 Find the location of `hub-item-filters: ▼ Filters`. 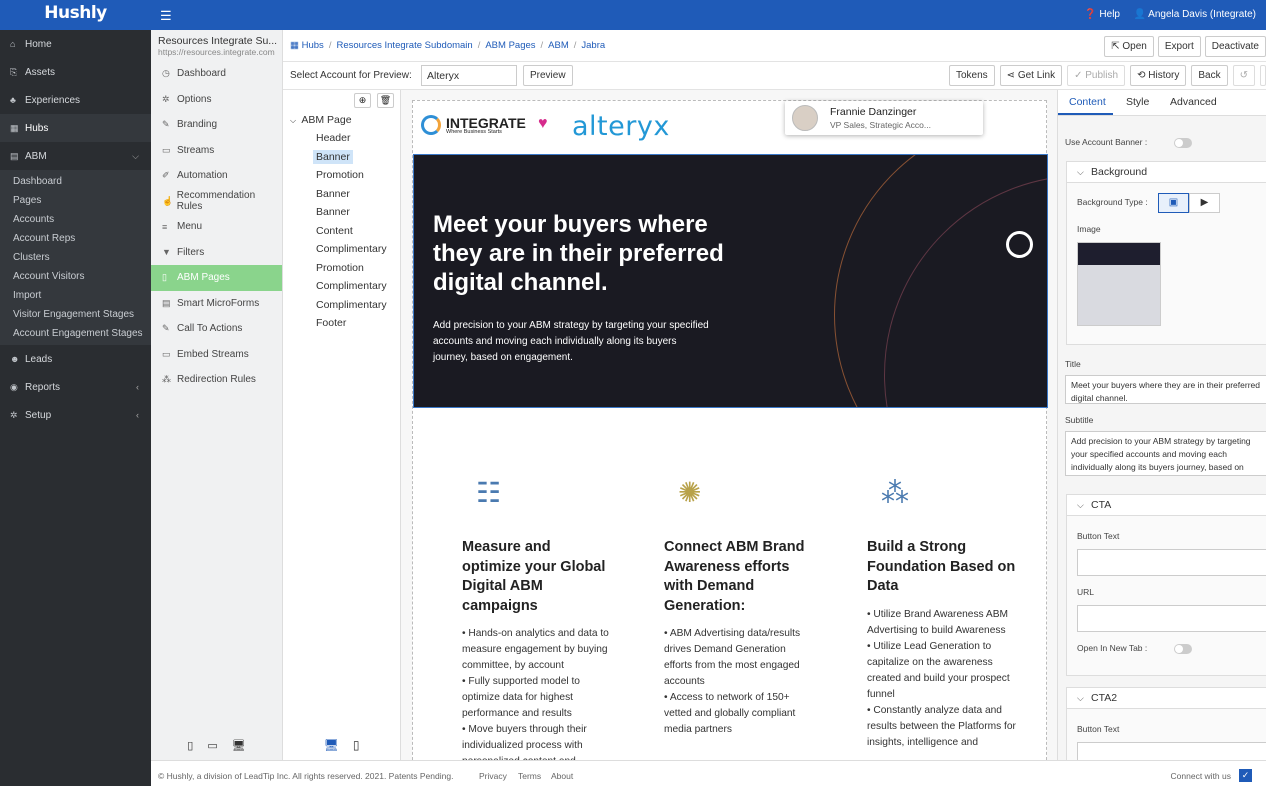

hub-item-filters: ▼ Filters is located at coordinates (216, 253).